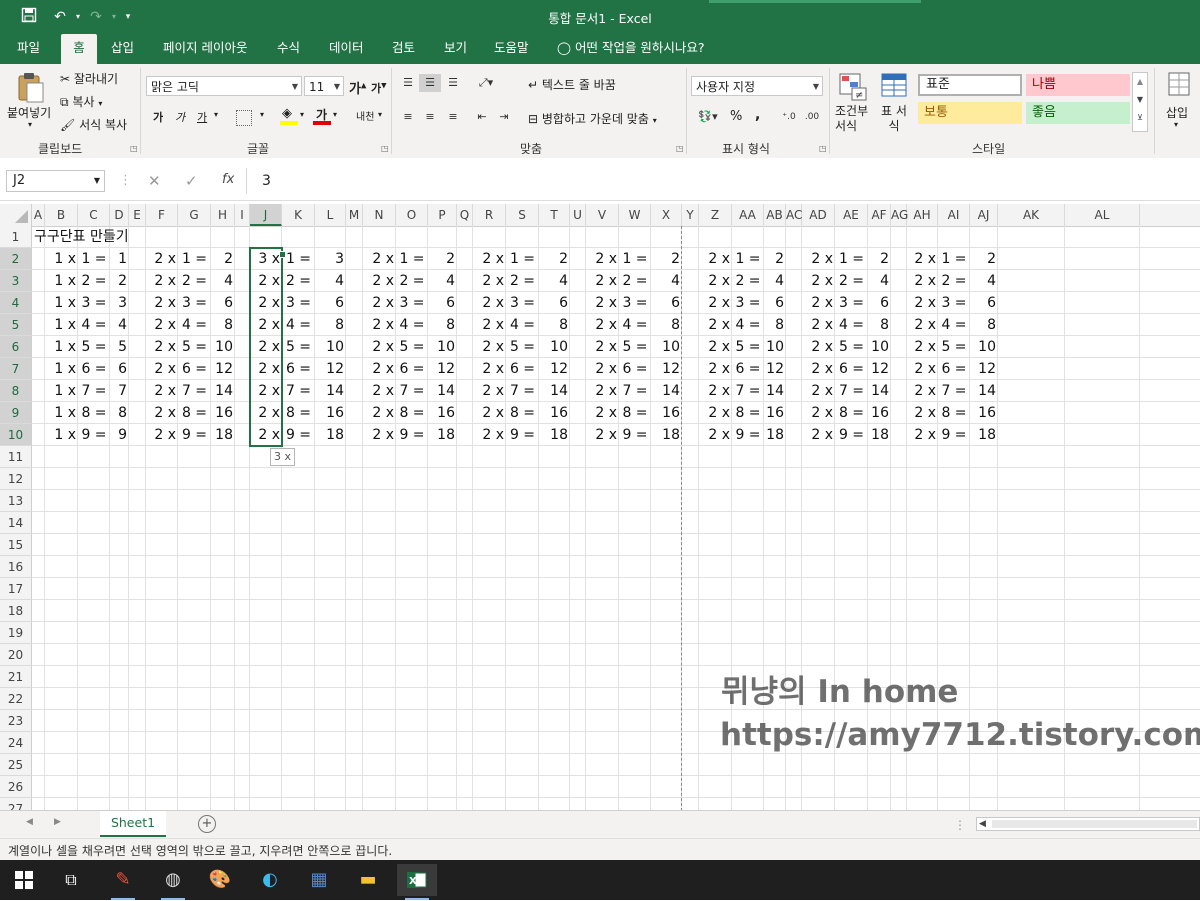 Image resolution: width=1200 pixels, height=901 pixels. What do you see at coordinates (430, 83) in the screenshot?
I see `align-middle-icon: ☰` at bounding box center [430, 83].